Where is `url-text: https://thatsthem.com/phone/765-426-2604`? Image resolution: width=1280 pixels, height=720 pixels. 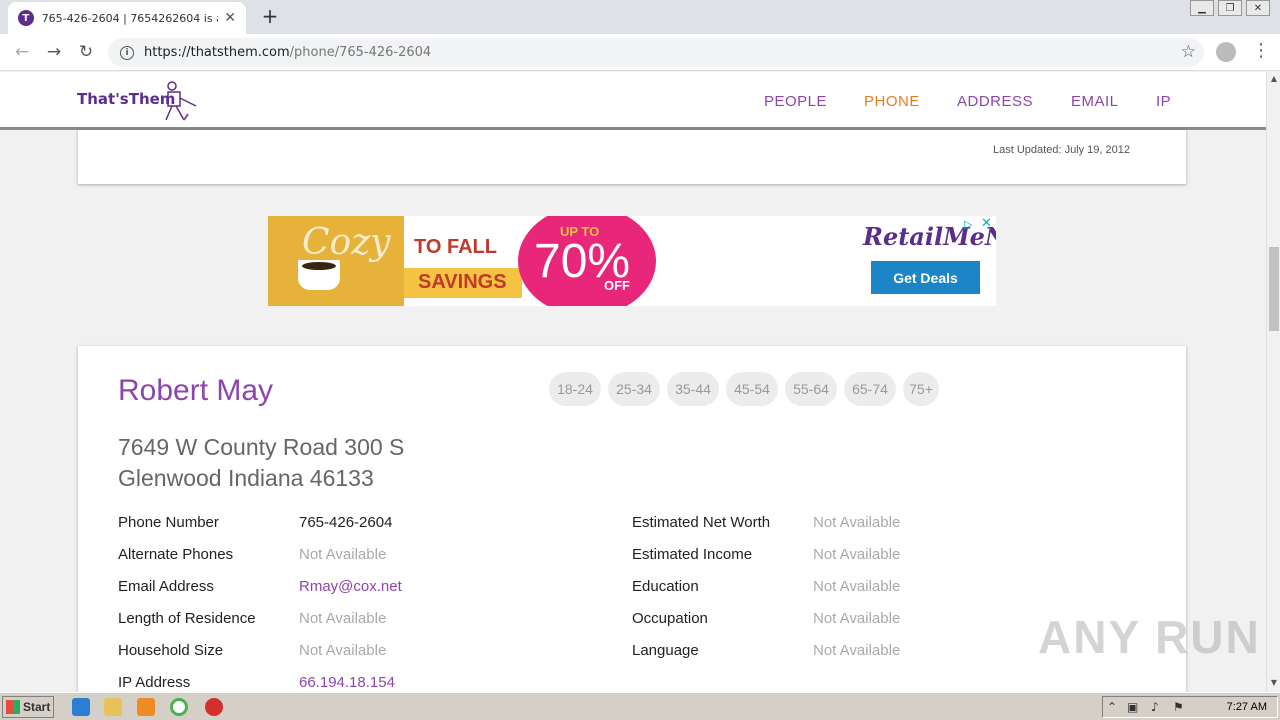
url-text: https://thatsthem.com/phone/765-426-2604 is located at coordinates (287, 52).